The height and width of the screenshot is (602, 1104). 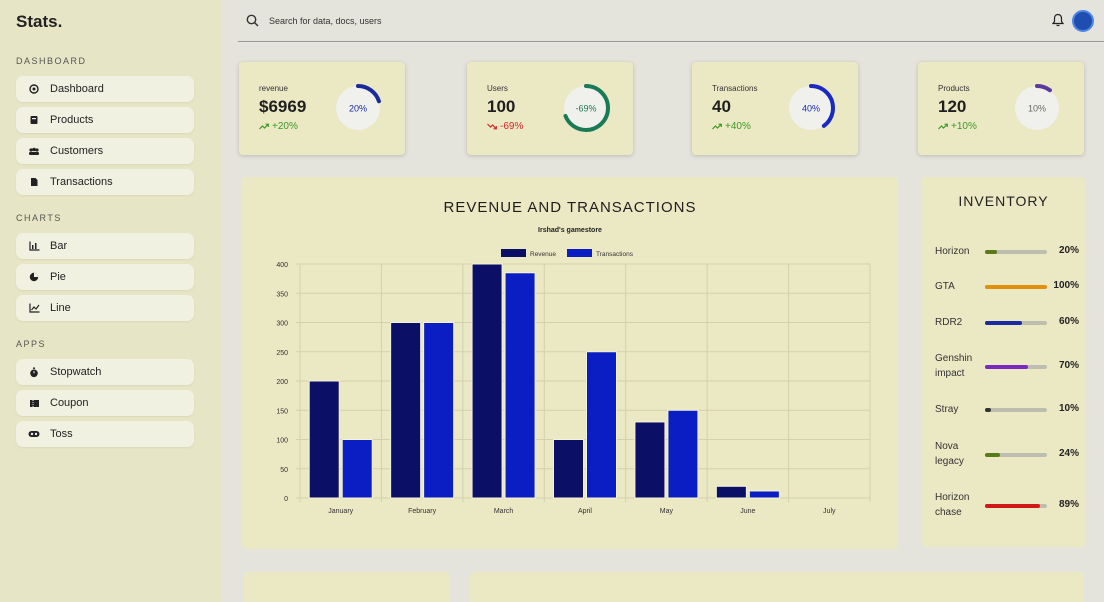 I want to click on bar-transactions-february, so click(x=439, y=410).